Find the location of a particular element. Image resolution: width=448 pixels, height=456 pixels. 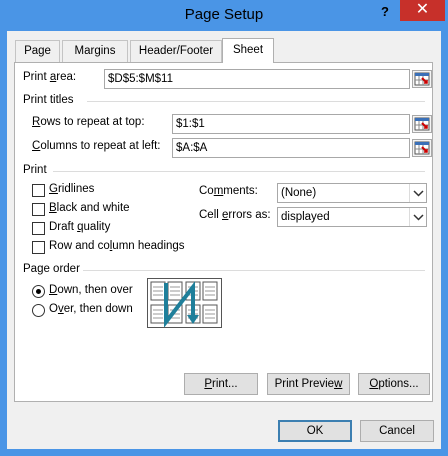

tab-sheet: Sheet is located at coordinates (248, 50).